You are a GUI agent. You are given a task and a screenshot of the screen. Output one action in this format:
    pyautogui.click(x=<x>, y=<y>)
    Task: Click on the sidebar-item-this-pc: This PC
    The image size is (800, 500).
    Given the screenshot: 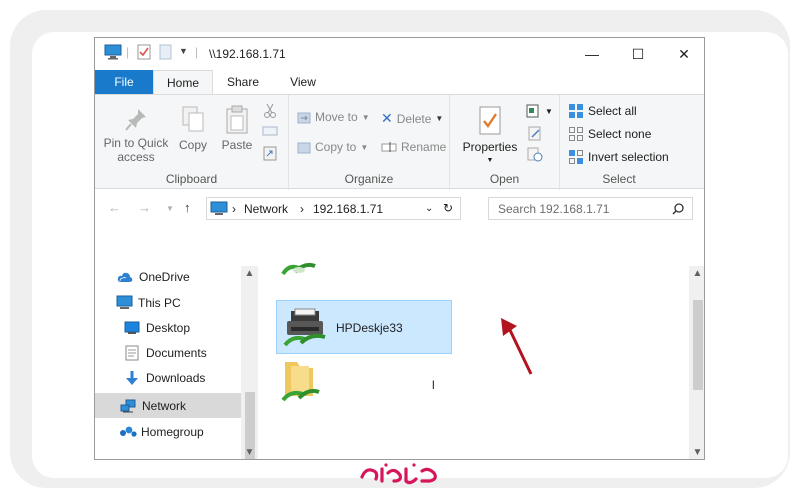 What is the action you would take?
    pyautogui.click(x=168, y=302)
    